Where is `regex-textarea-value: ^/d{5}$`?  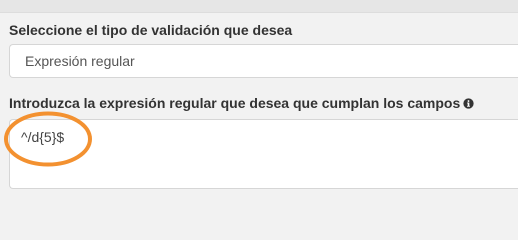 regex-textarea-value: ^/d{5}$ is located at coordinates (42, 137).